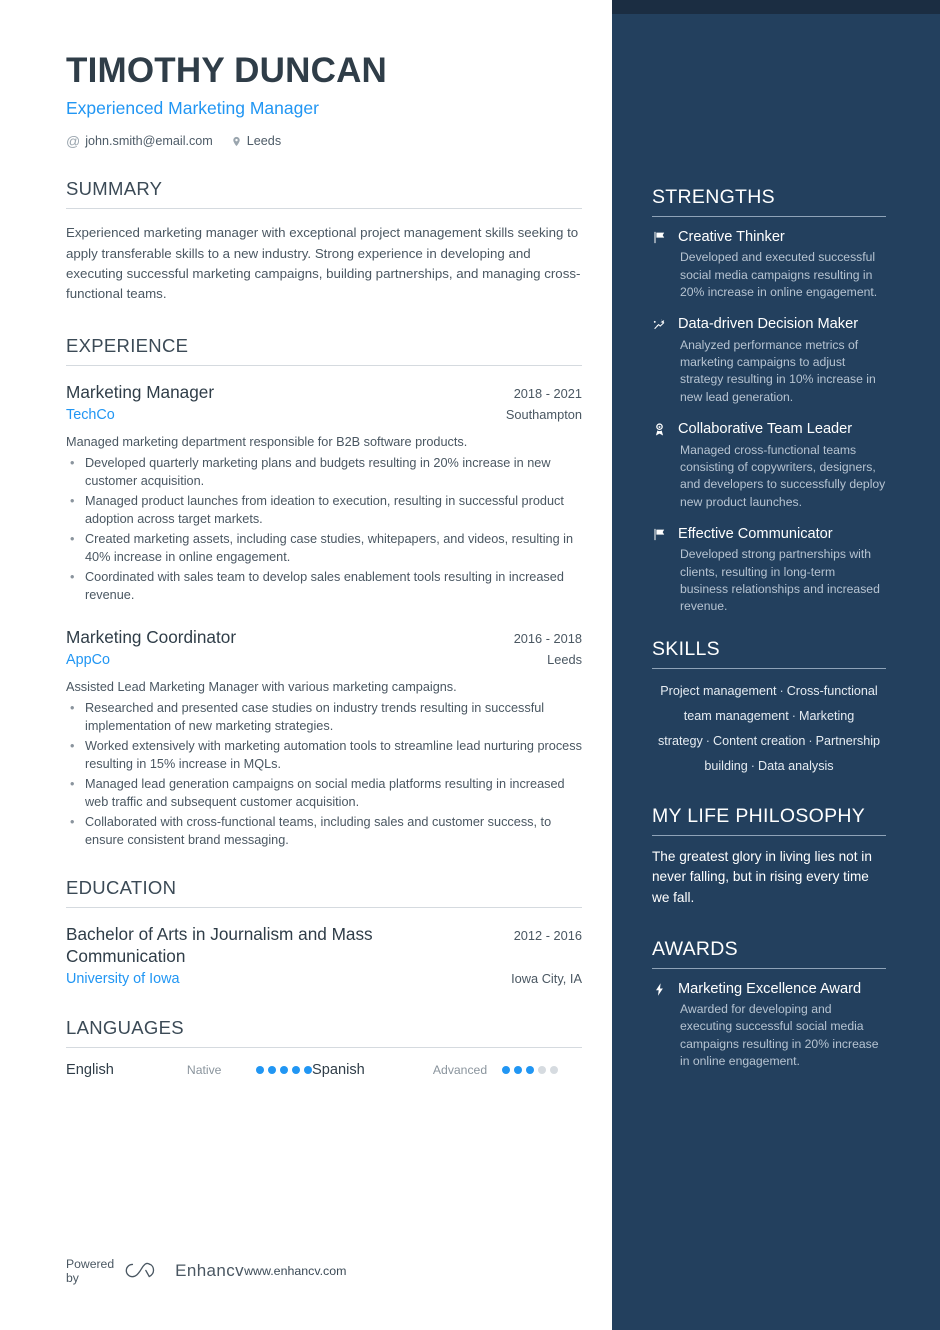 This screenshot has width=940, height=1330. I want to click on contact-location-text: Leeds, so click(264, 141).